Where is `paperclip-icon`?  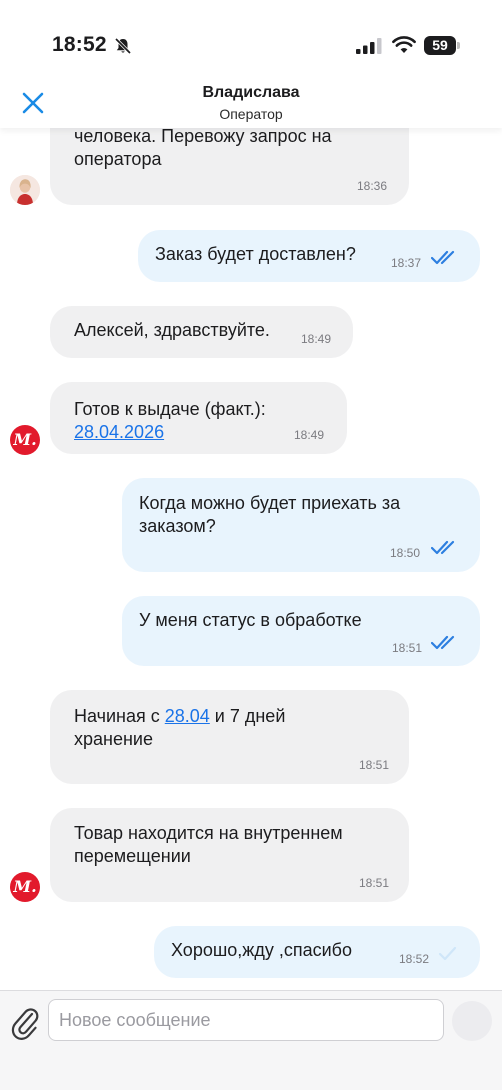
paperclip-icon is located at coordinates (24, 1023).